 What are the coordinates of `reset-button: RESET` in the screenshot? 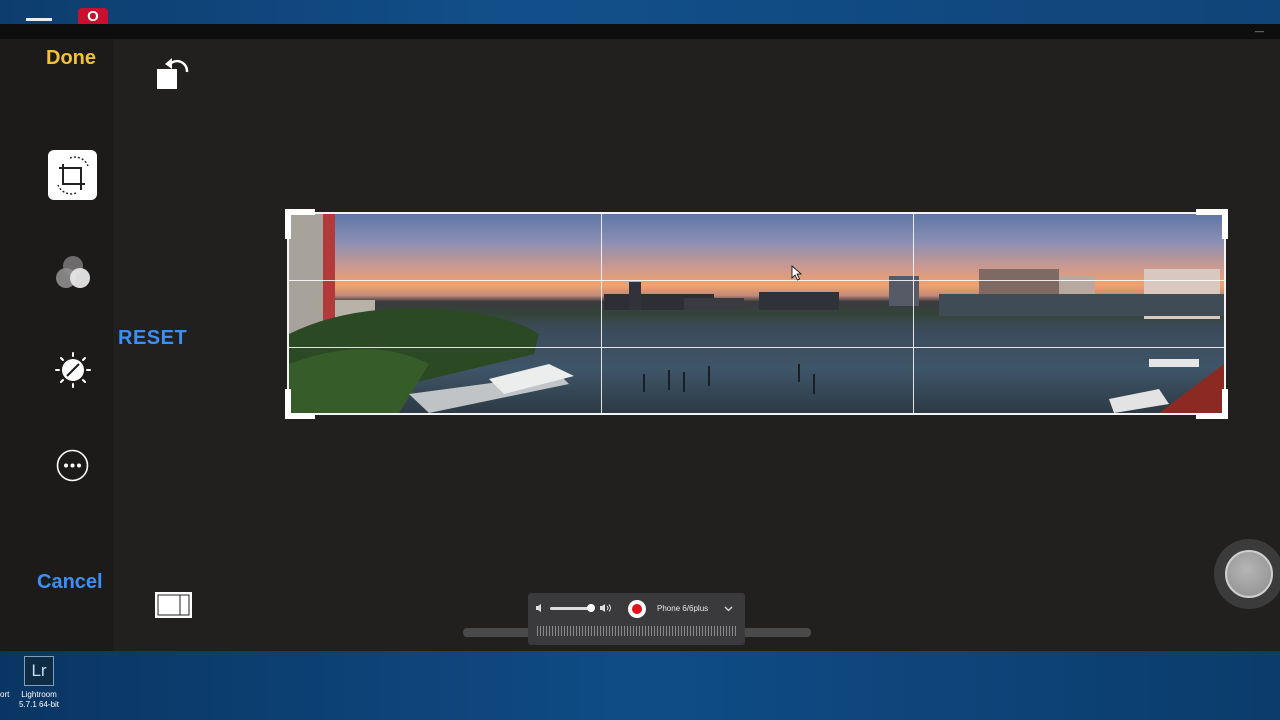 It's located at (152, 338).